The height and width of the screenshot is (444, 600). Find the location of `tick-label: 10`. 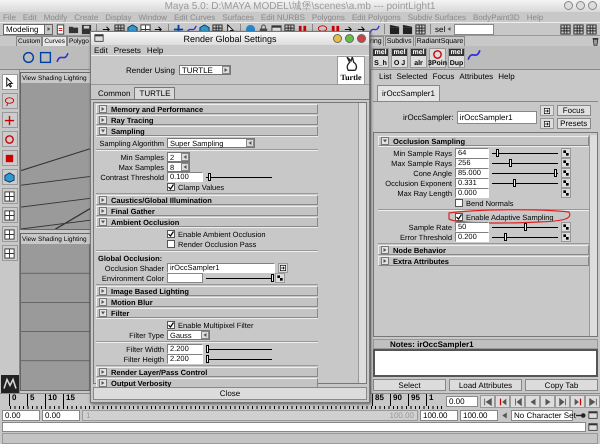

tick-label: 10 is located at coordinates (54, 400).